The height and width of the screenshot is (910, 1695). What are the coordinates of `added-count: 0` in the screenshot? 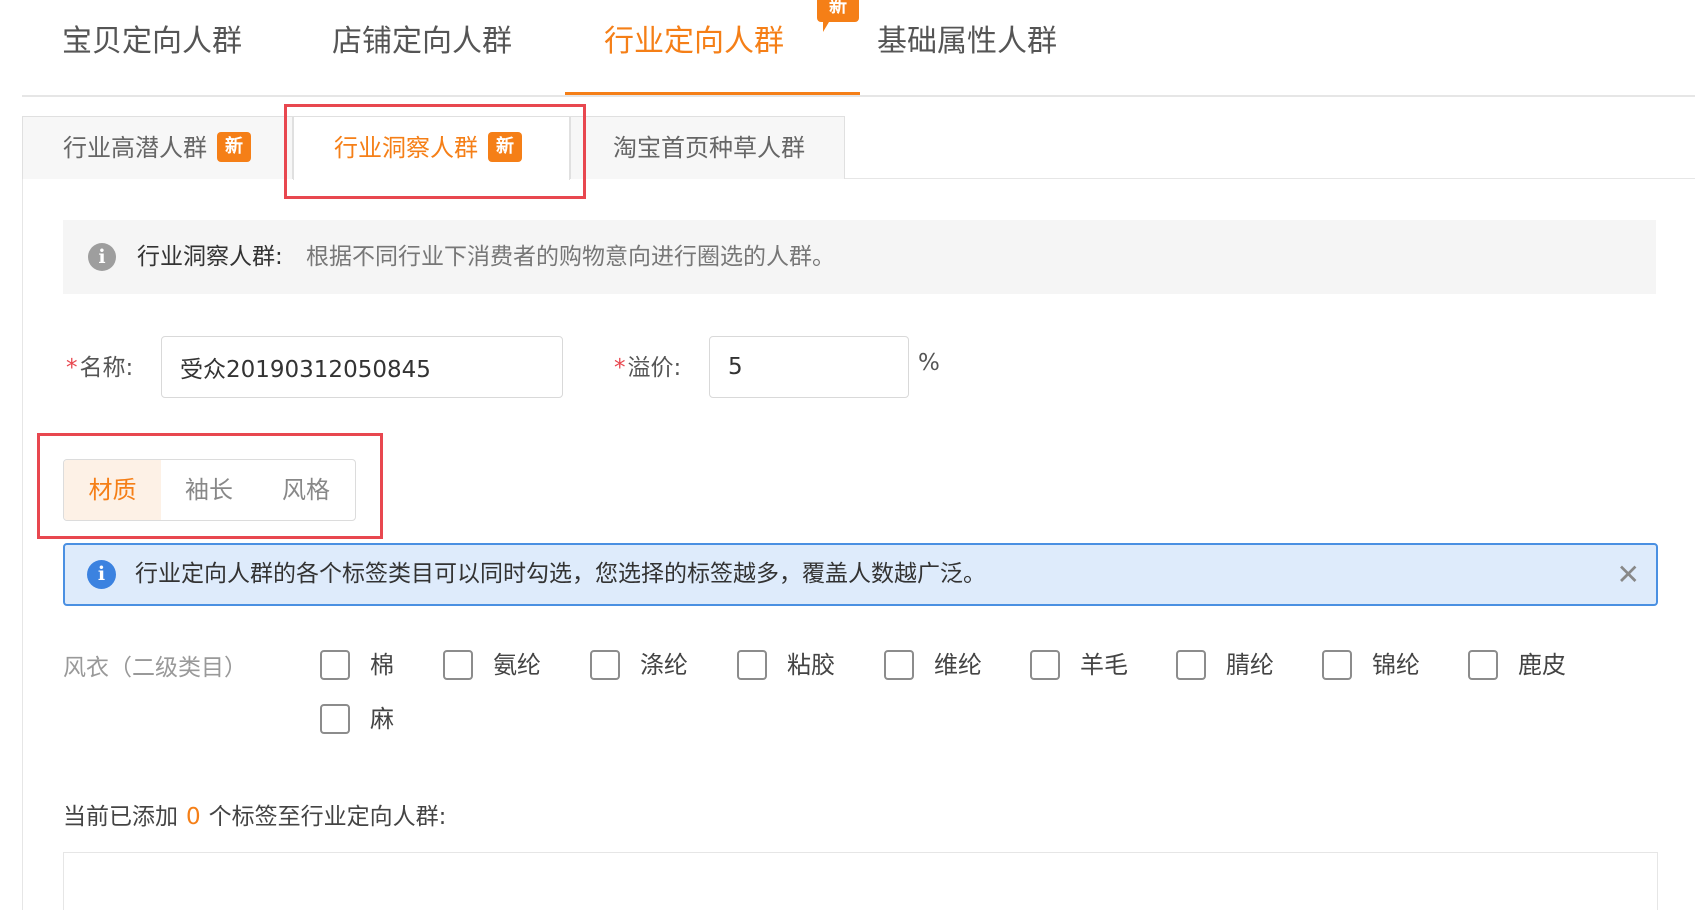 It's located at (193, 817).